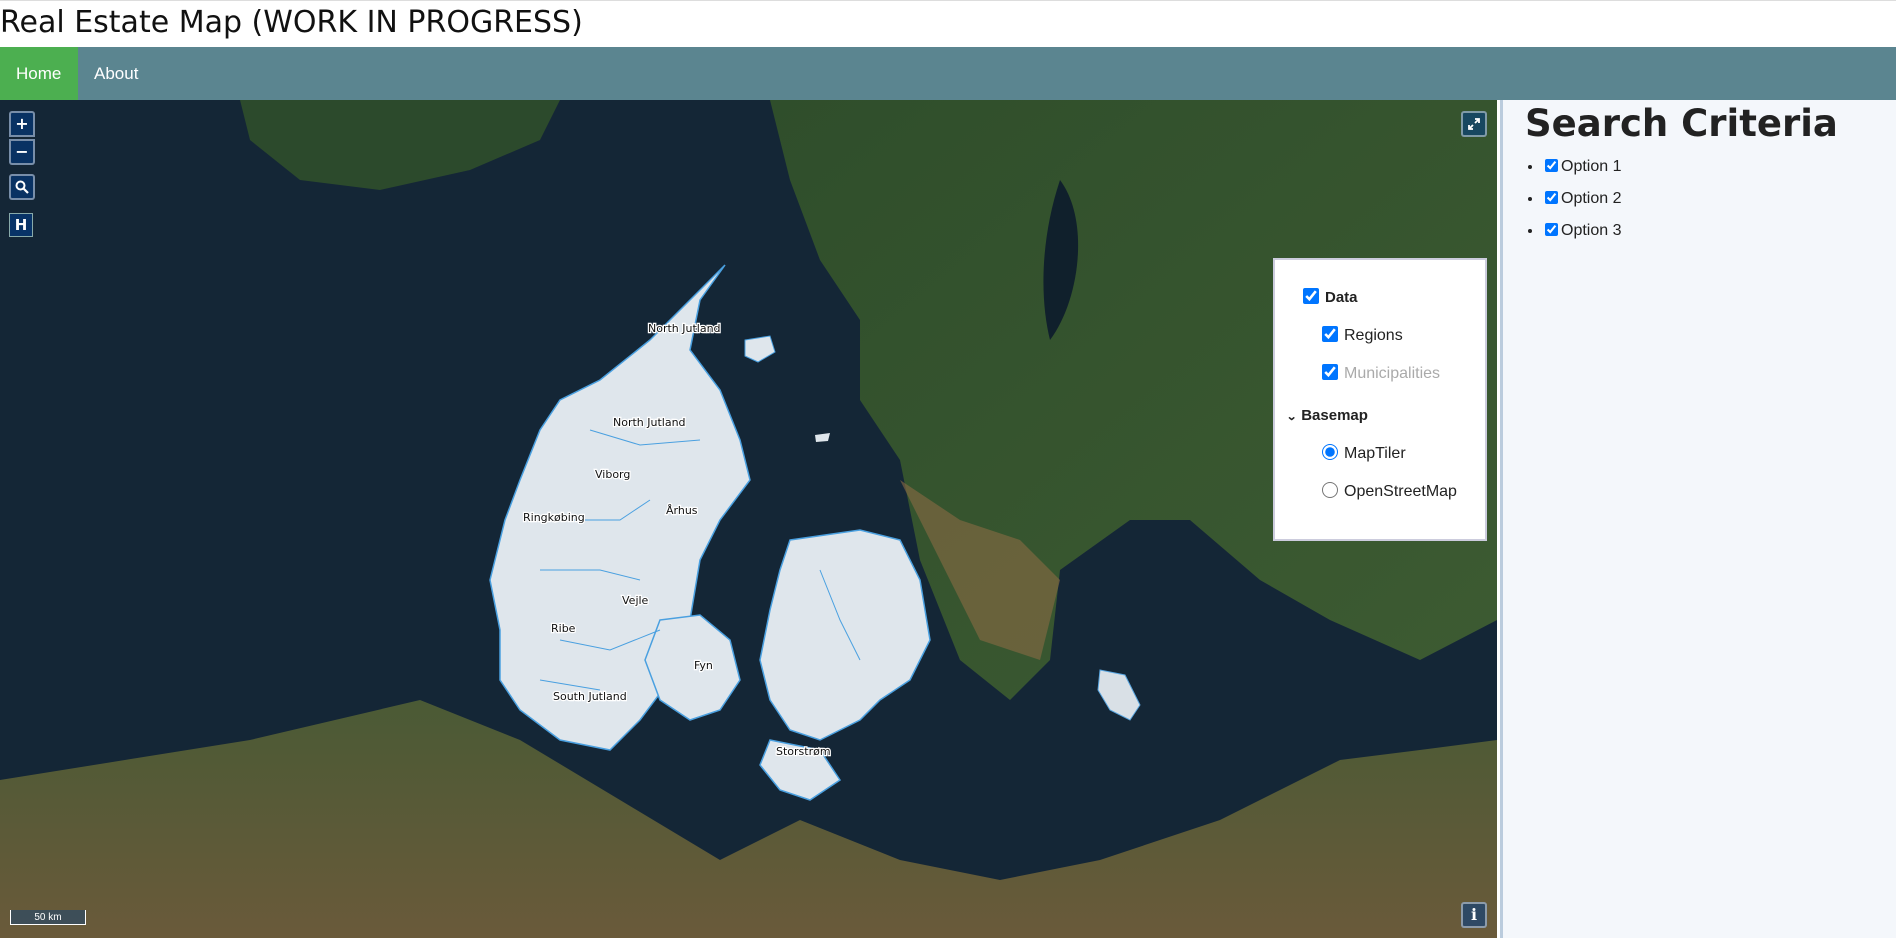  I want to click on search-icon, so click(22, 187).